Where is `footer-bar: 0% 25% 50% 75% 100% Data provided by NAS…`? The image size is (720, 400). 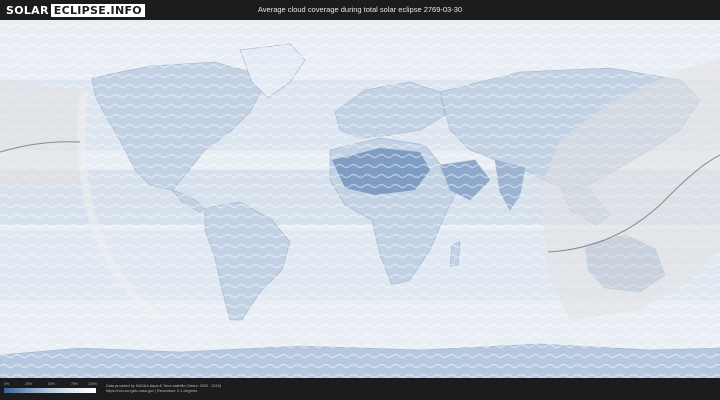
footer-bar: 0% 25% 50% 75% 100% Data provided by NAS… is located at coordinates (360, 389).